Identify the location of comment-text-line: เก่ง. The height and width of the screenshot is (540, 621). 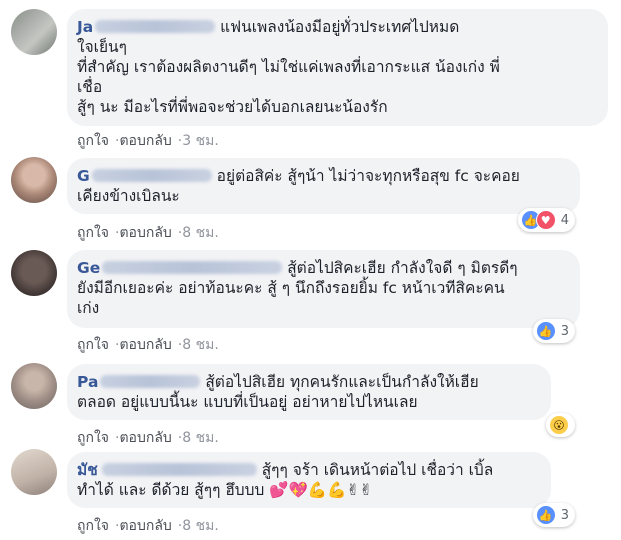
(88, 308).